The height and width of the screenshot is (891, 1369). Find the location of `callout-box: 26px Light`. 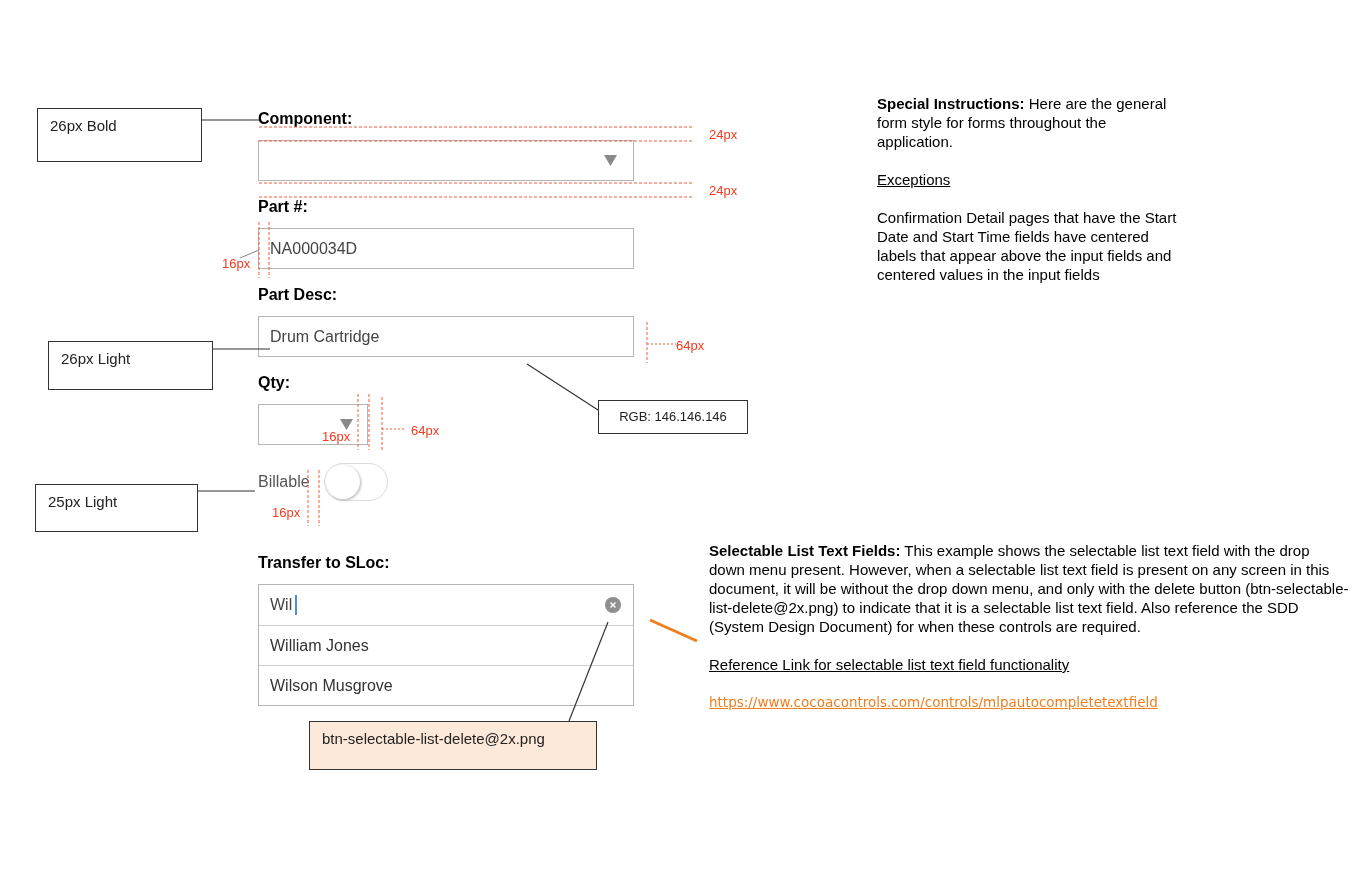

callout-box: 26px Light is located at coordinates (130, 365).